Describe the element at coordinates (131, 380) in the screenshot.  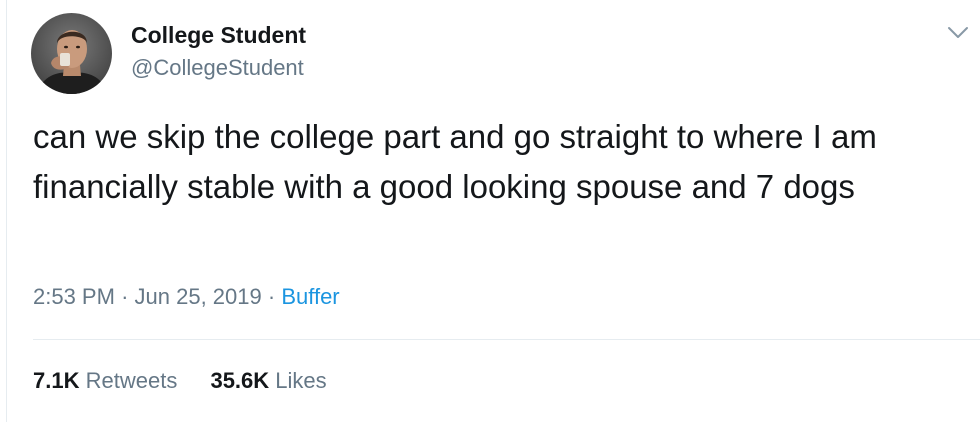
I see `retweets-label: Retweets` at that location.